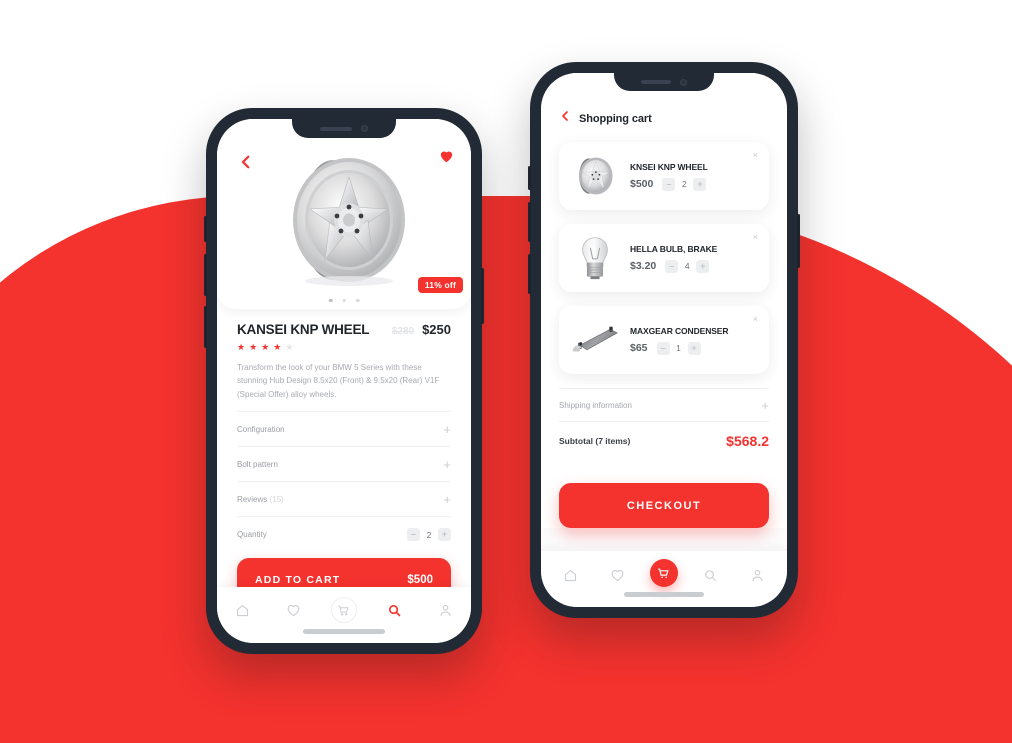 The image size is (1012, 743). Describe the element at coordinates (349, 222) in the screenshot. I see `product-image` at that location.